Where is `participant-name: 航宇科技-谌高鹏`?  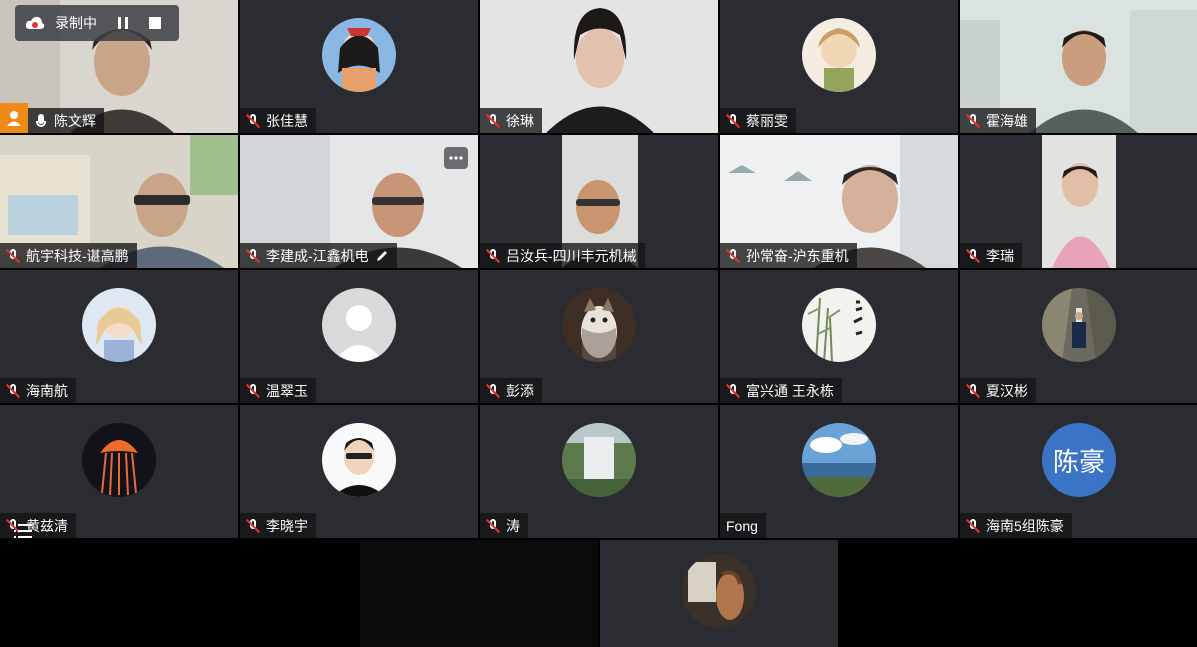
participant-name: 航宇科技-谌高鹏 is located at coordinates (77, 255).